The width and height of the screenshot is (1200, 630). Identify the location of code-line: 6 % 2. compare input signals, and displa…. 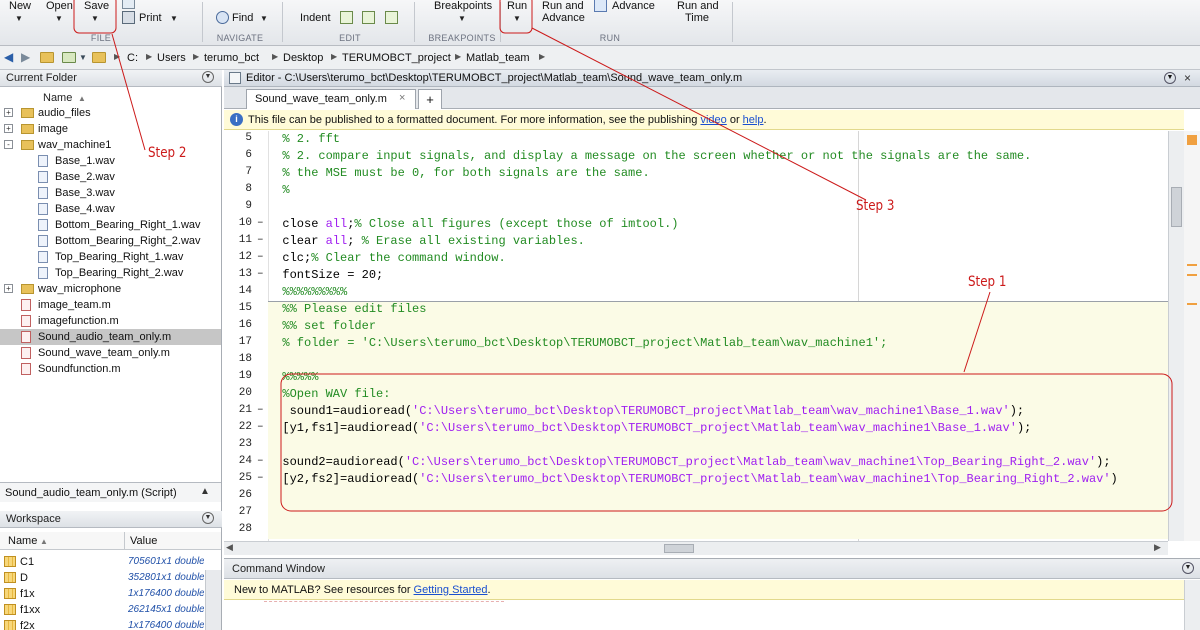
(696, 156).